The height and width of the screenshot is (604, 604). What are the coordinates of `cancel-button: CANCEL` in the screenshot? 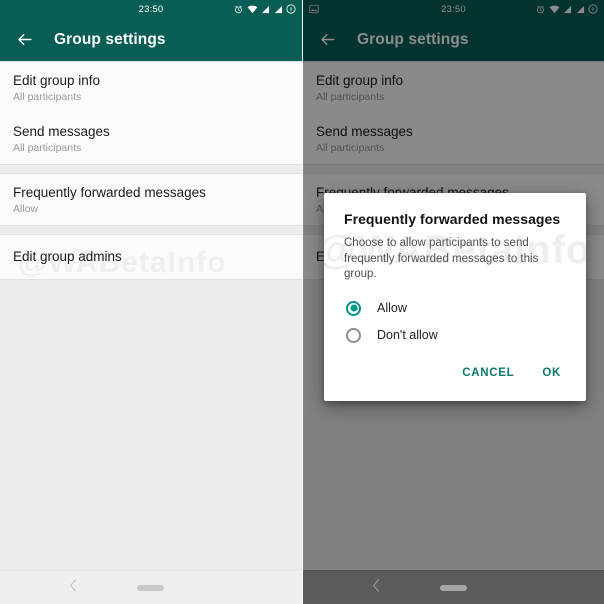 It's located at (488, 373).